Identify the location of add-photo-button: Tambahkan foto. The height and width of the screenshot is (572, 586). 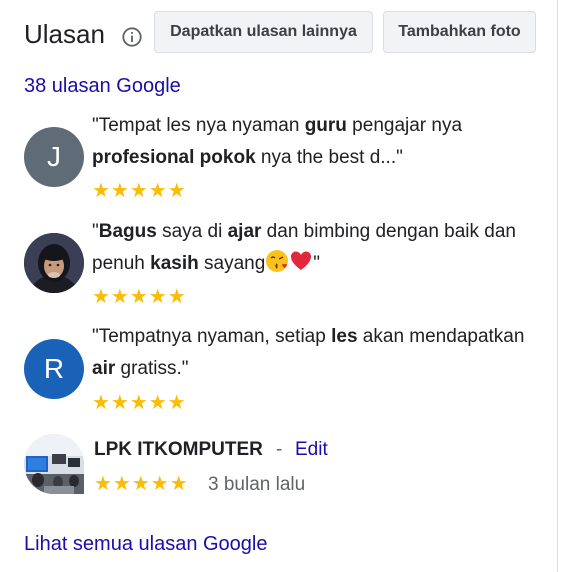
(459, 32).